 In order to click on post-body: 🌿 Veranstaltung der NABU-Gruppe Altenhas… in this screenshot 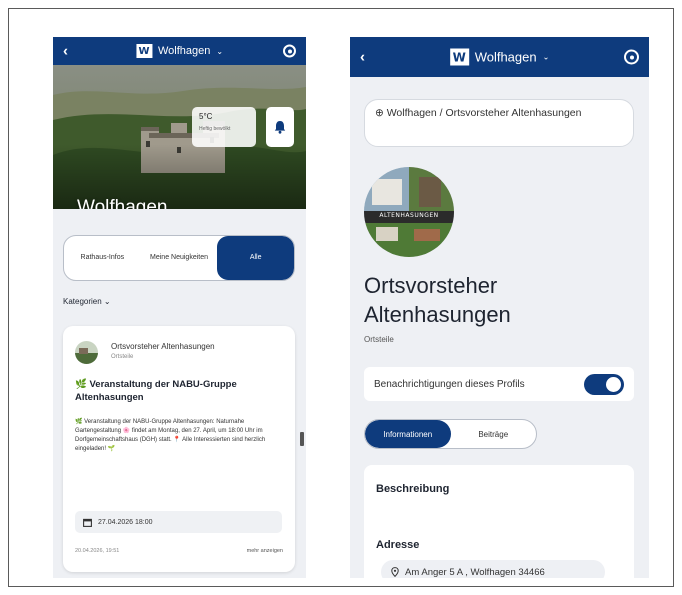, I will do `click(170, 435)`.